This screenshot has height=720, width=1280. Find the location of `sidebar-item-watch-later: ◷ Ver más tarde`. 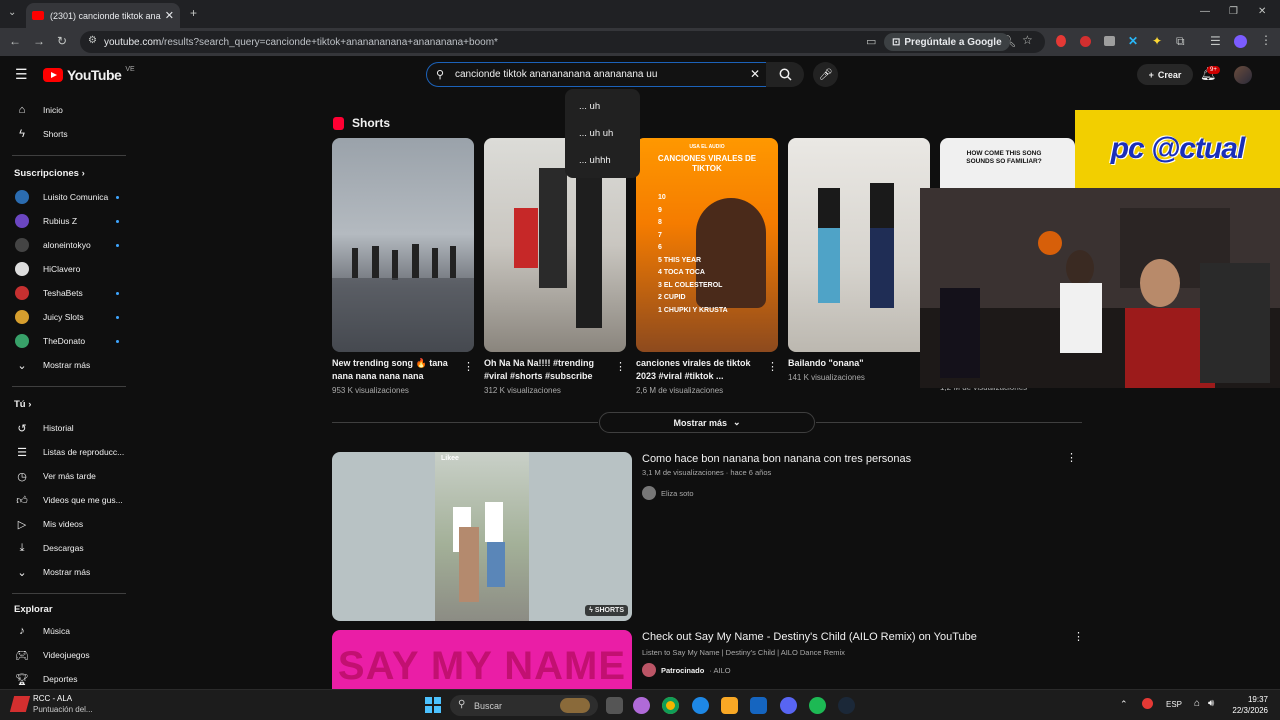

sidebar-item-watch-later: ◷ Ver más tarde is located at coordinates (69, 476).